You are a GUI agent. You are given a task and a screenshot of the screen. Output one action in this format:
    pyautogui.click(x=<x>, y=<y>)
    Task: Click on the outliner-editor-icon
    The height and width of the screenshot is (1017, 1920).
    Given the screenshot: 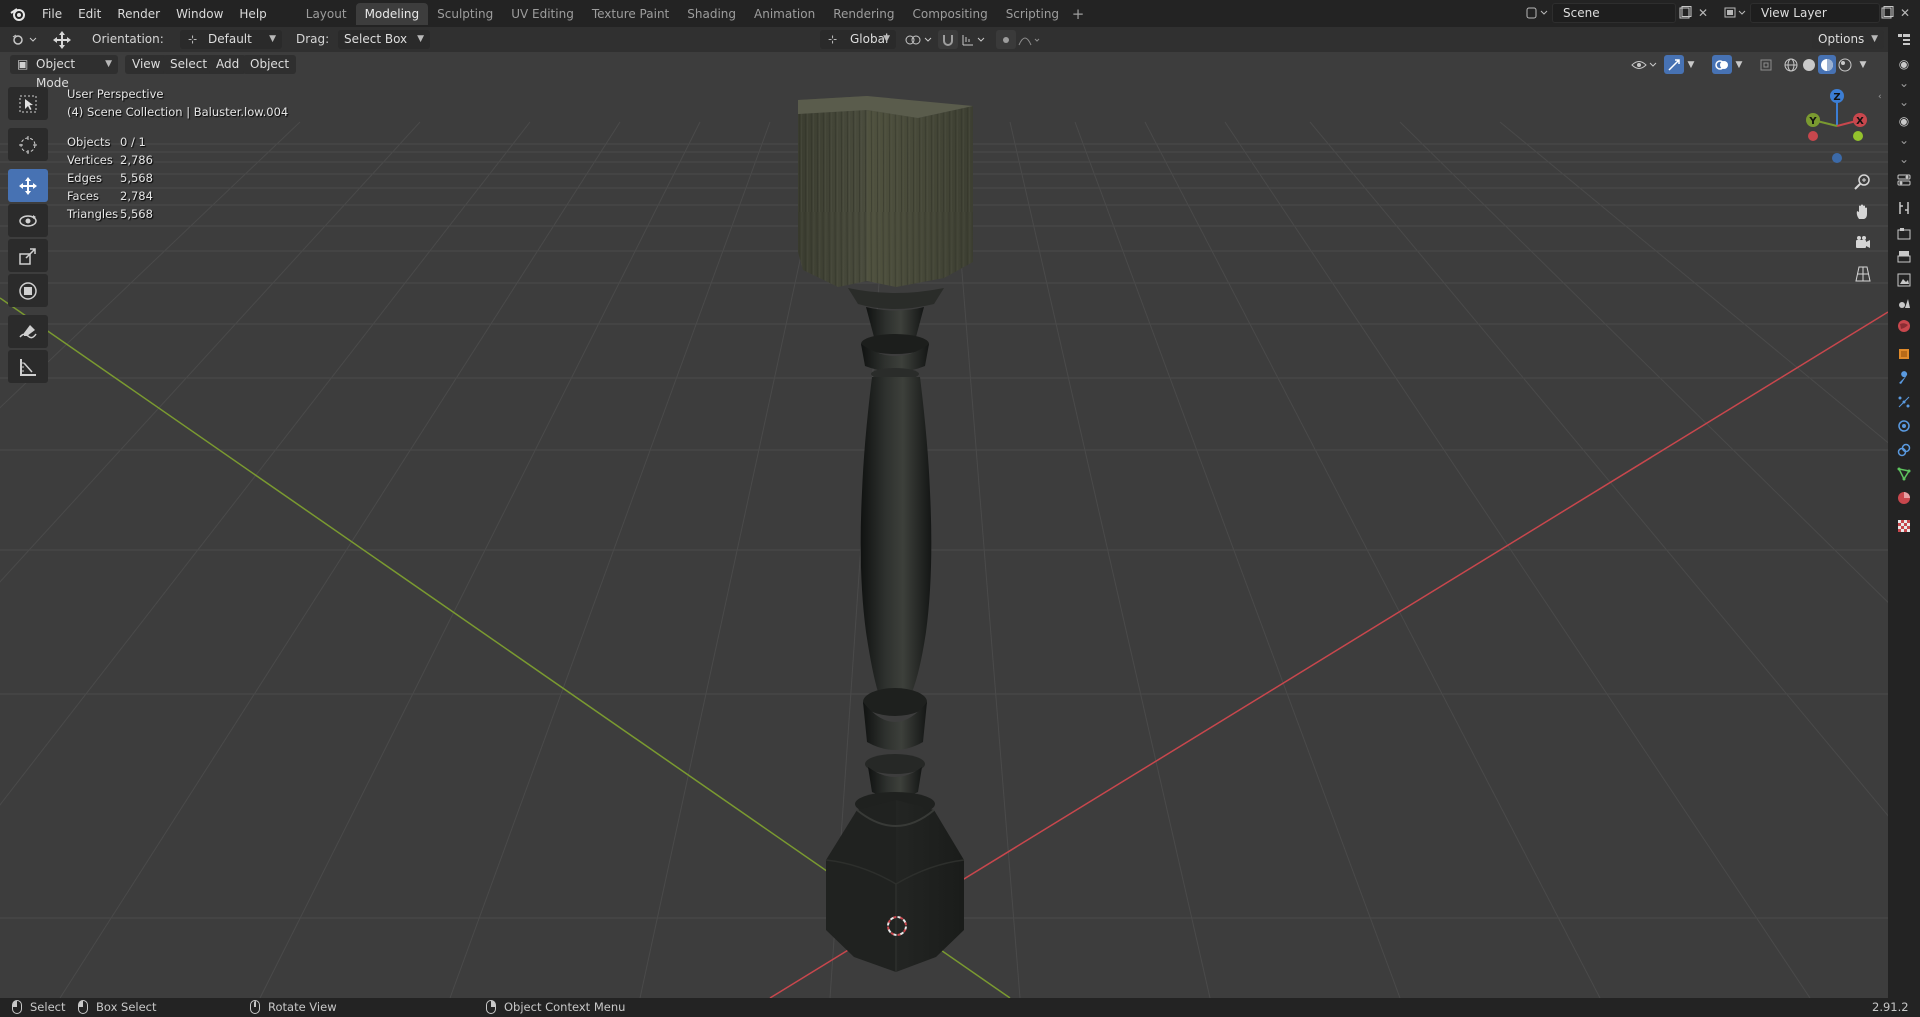 What is the action you would take?
    pyautogui.click(x=1904, y=40)
    